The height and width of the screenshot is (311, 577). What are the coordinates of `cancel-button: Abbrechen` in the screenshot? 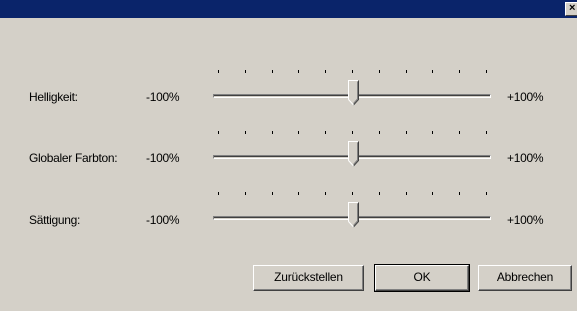 It's located at (525, 278).